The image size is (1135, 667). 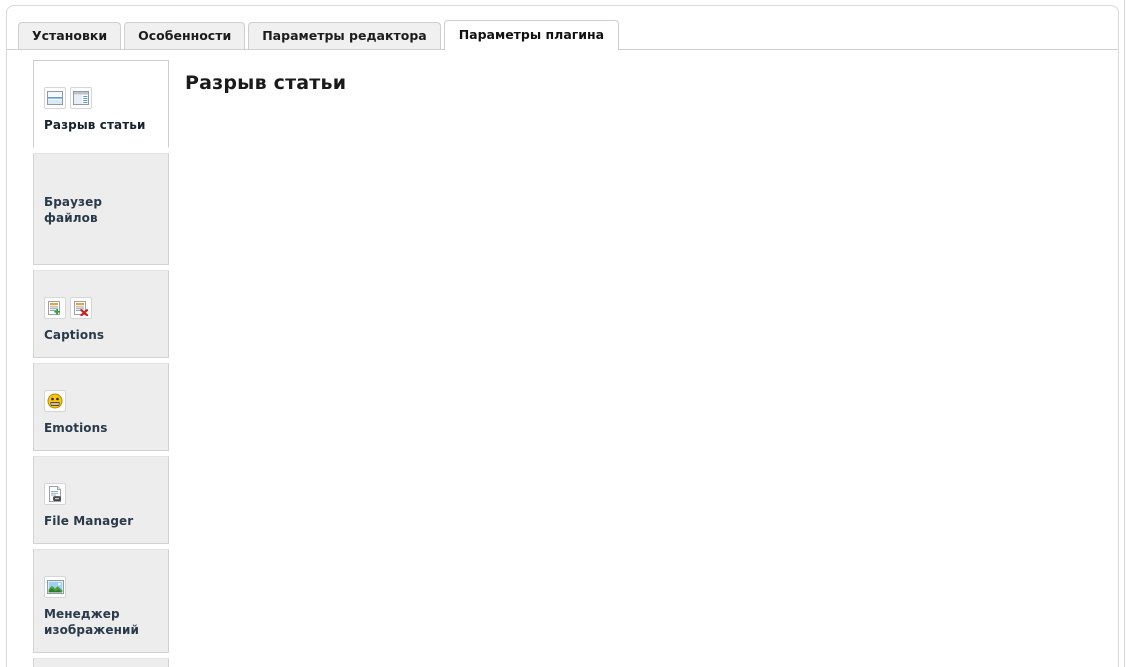 I want to click on sidebar-item-label: Emotions, so click(x=76, y=428).